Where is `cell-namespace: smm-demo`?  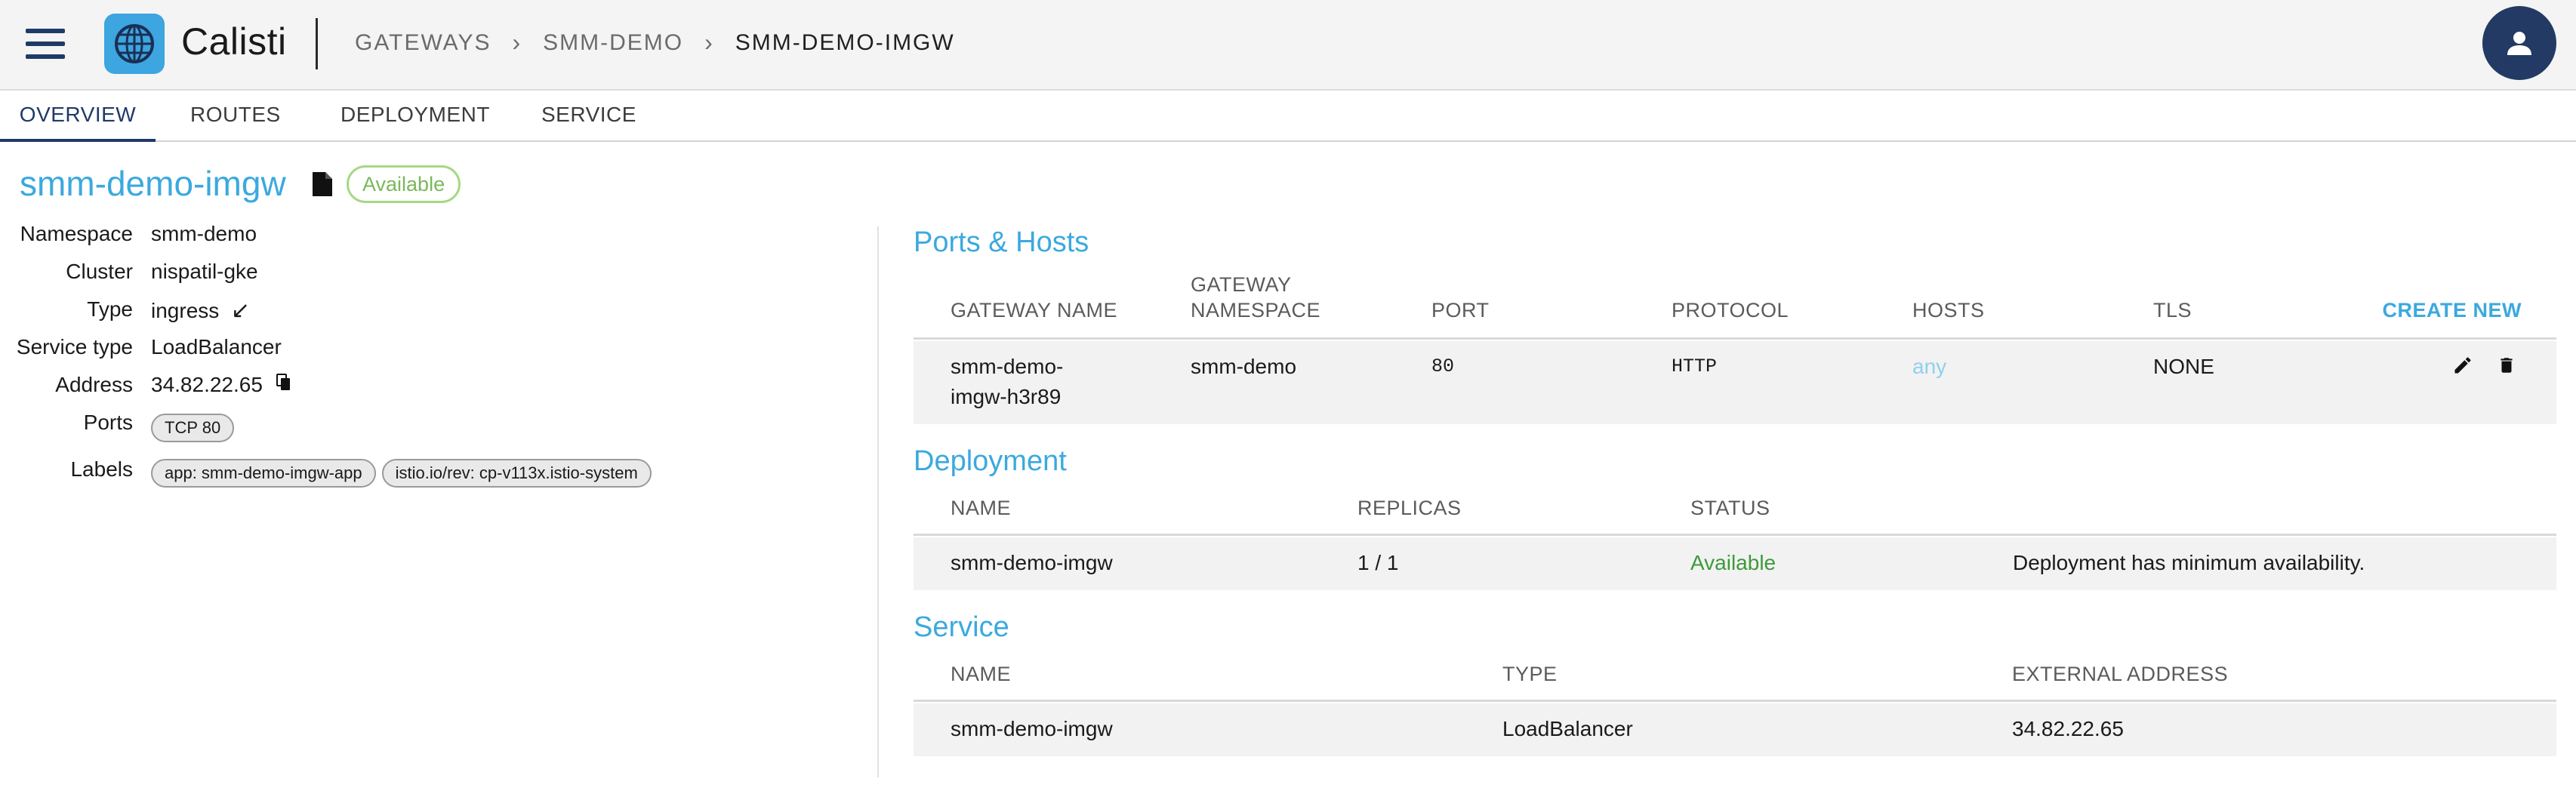
cell-namespace: smm-demo is located at coordinates (1244, 366).